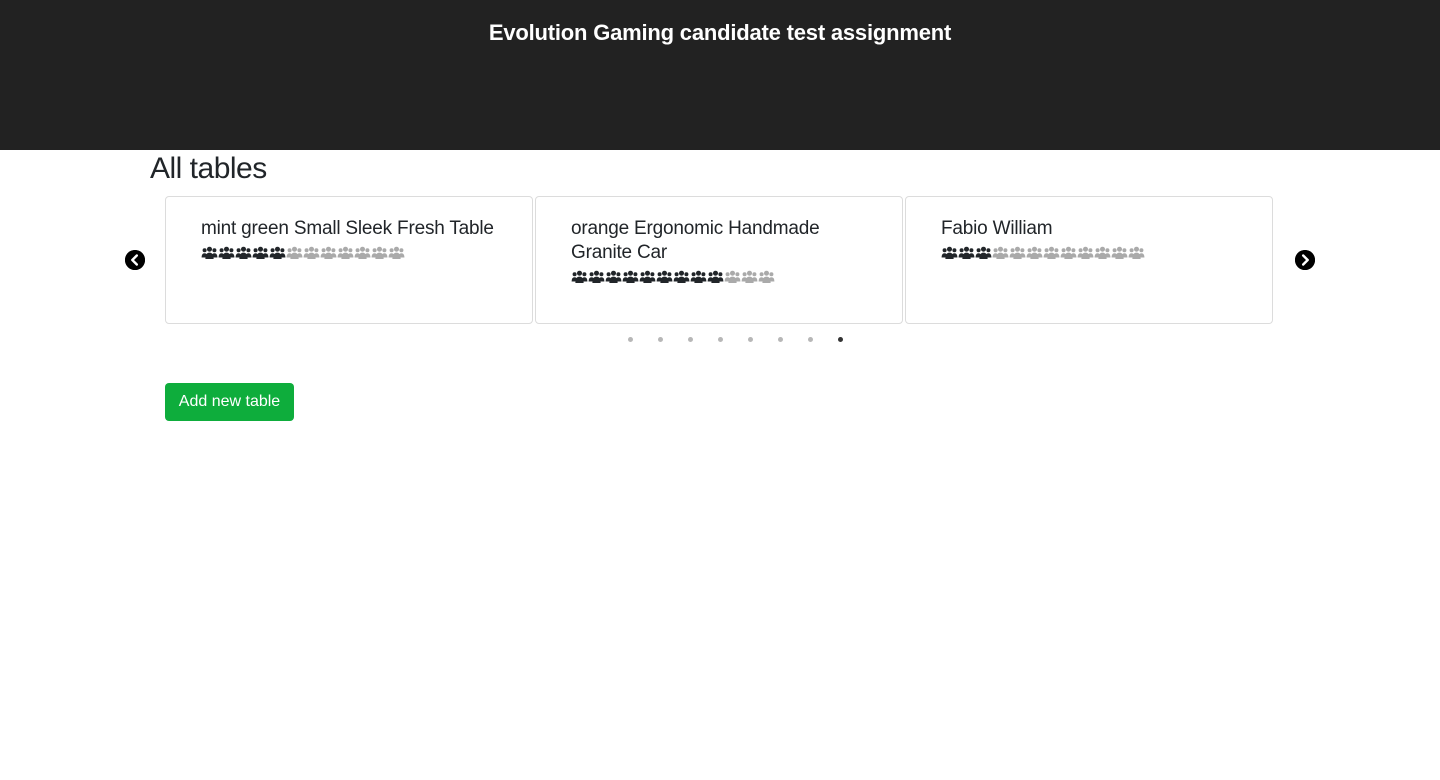 The height and width of the screenshot is (780, 1440). What do you see at coordinates (208, 168) in the screenshot?
I see `page-title: All tables` at bounding box center [208, 168].